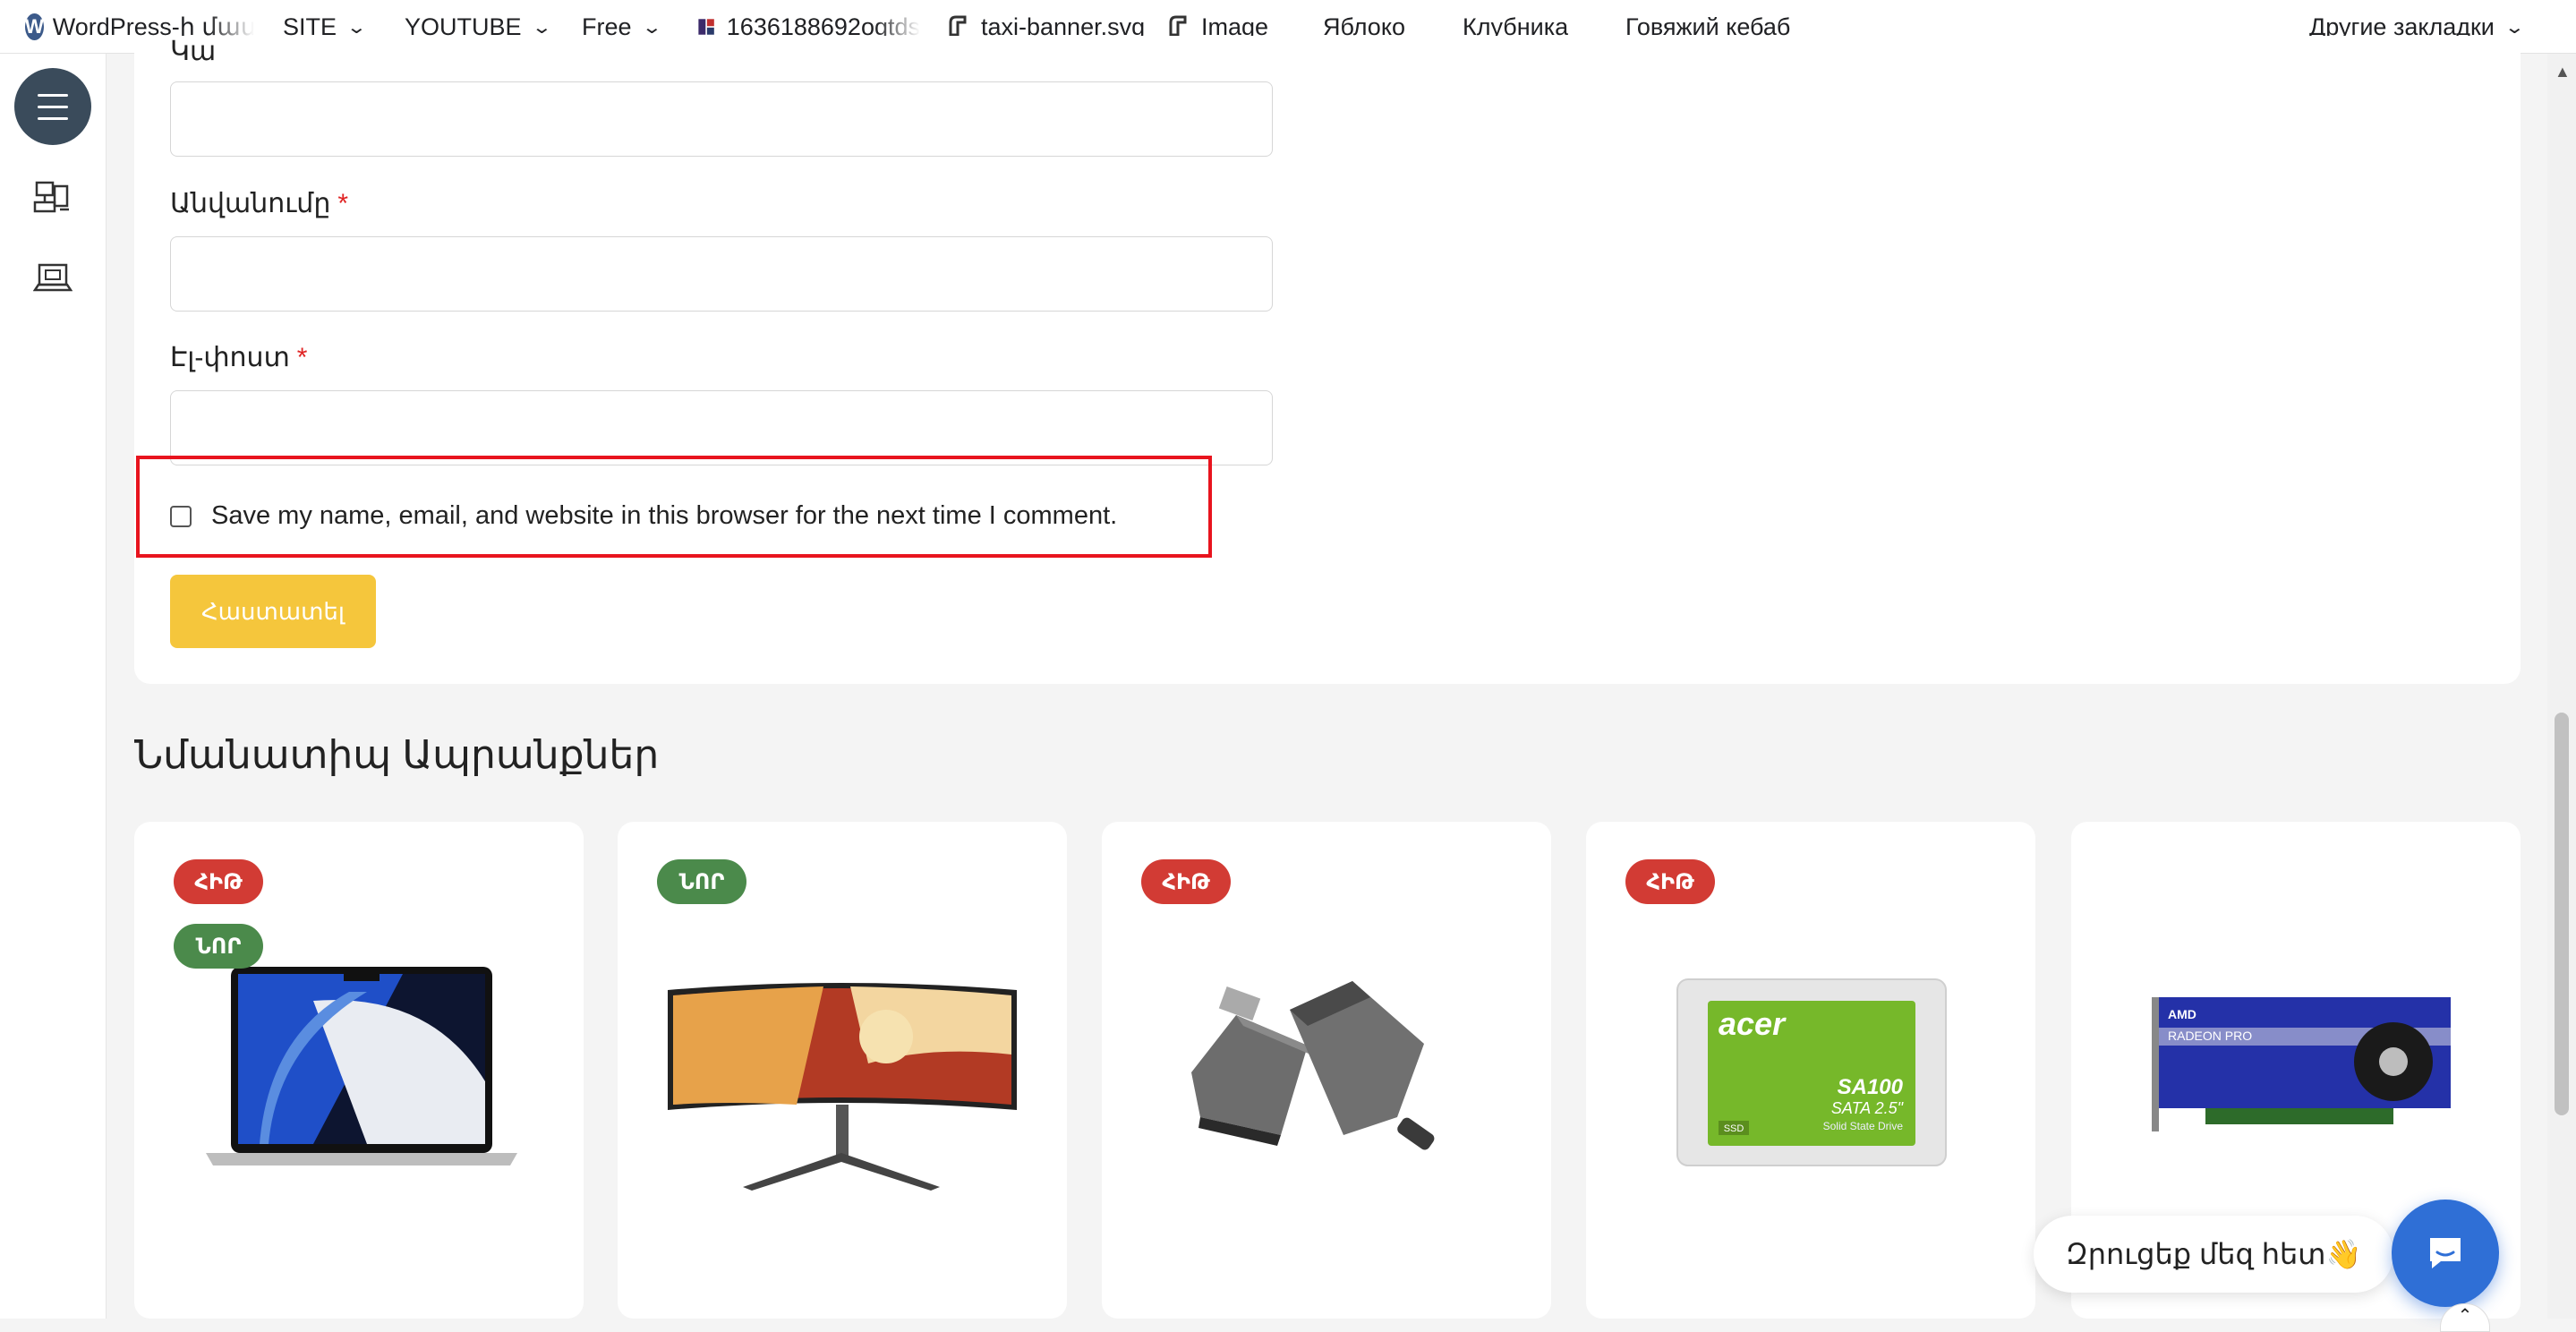  Describe the element at coordinates (397, 755) in the screenshot. I see `related-products-title: Նմանատիպ Ապրանքներ` at that location.